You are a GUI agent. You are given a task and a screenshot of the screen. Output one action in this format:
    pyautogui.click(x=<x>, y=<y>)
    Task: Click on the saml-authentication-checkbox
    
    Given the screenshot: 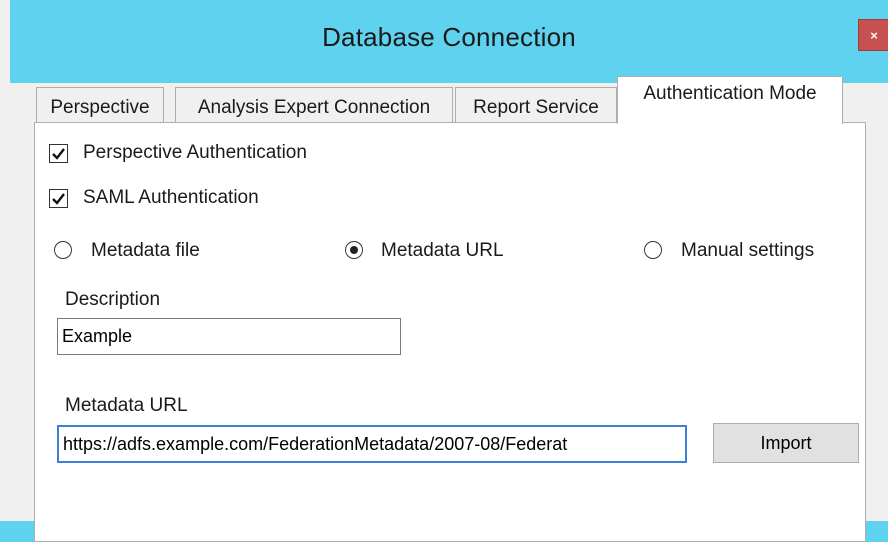 What is the action you would take?
    pyautogui.click(x=58, y=198)
    